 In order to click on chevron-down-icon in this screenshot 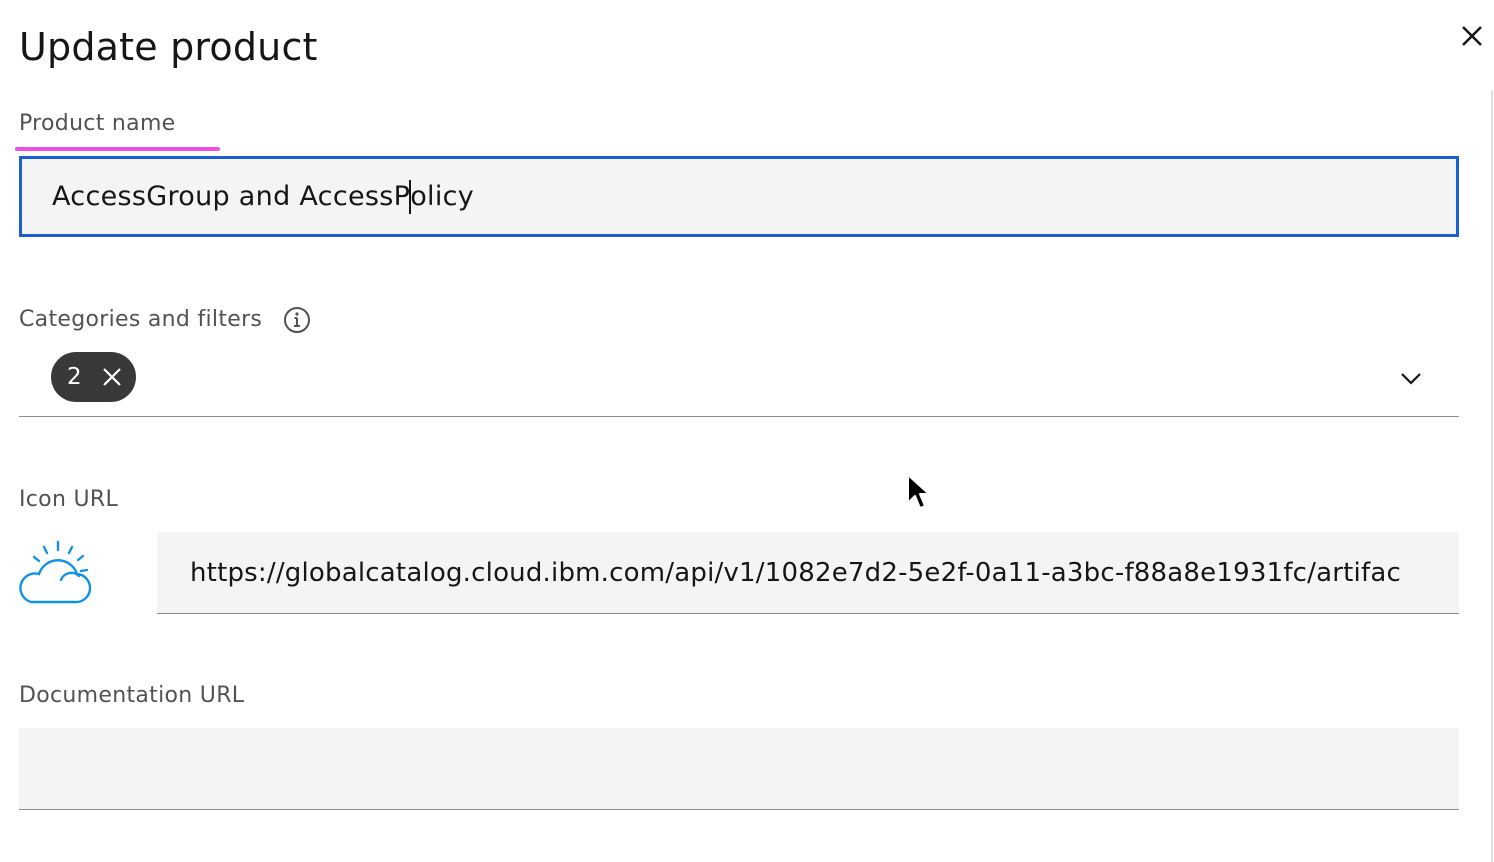, I will do `click(1411, 378)`.